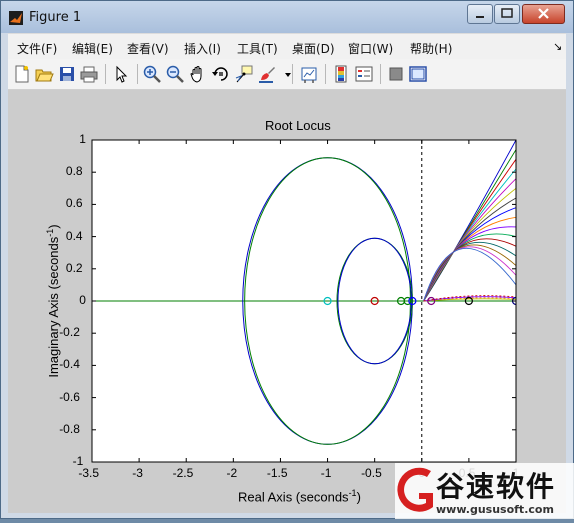 The height and width of the screenshot is (523, 574). What do you see at coordinates (82, 139) in the screenshot?
I see `y-tick-label: 1` at bounding box center [82, 139].